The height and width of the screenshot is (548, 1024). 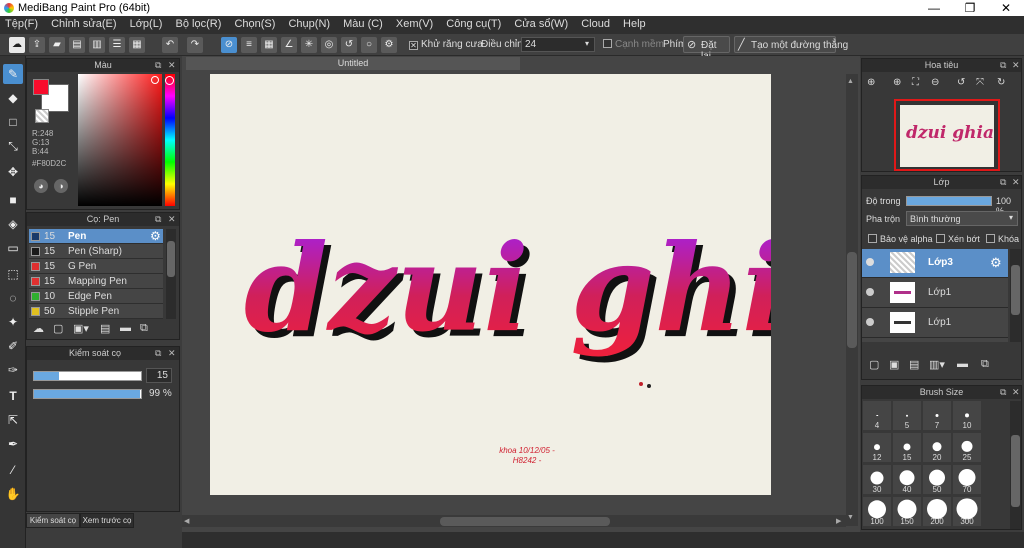 What do you see at coordinates (877, 447) in the screenshot?
I see `brush-size-cell: 12` at bounding box center [877, 447].